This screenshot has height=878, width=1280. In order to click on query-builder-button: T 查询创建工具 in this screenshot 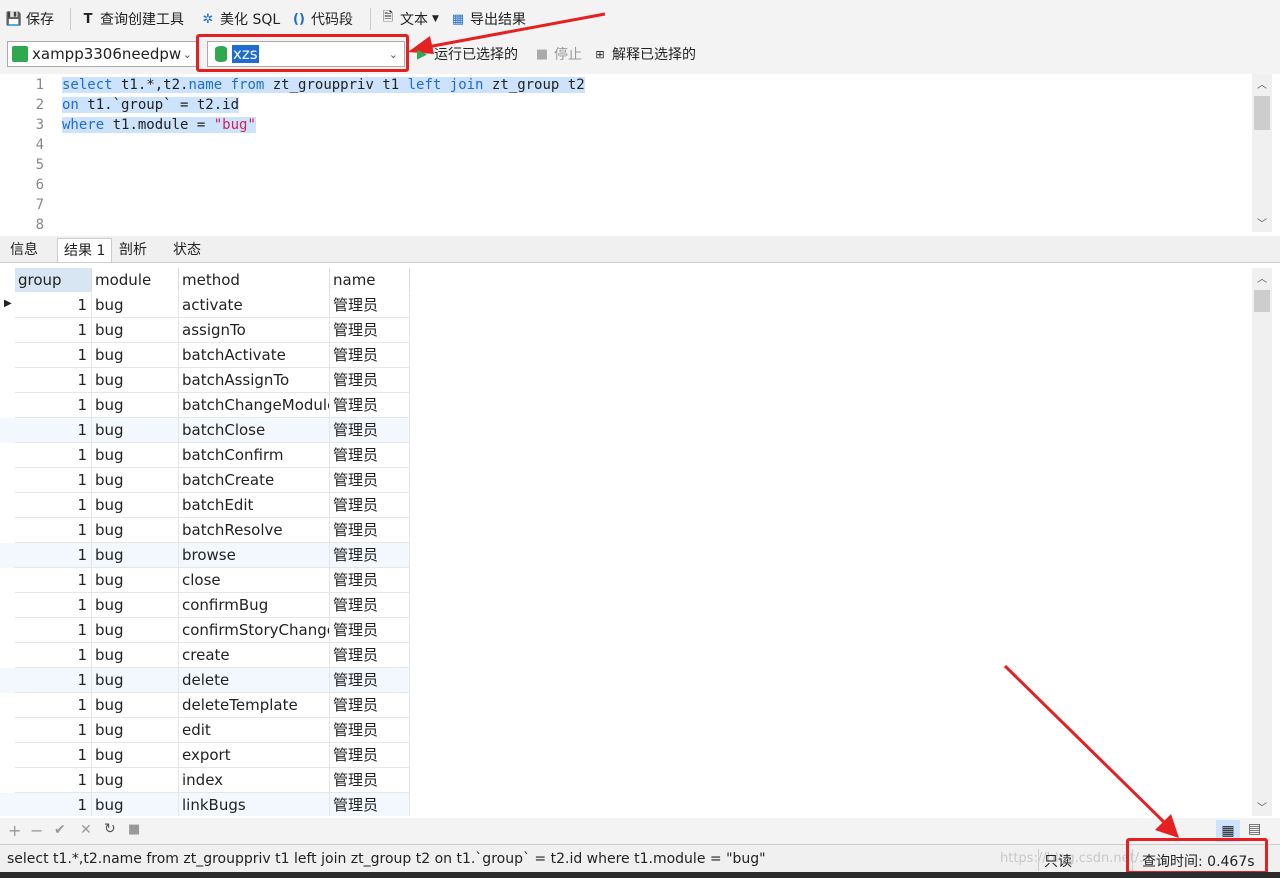, I will do `click(132, 19)`.